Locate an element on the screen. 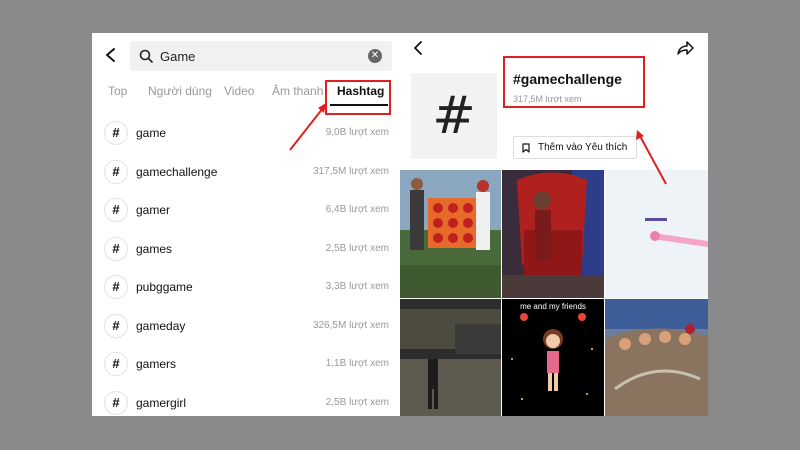 This screenshot has width=800, height=450. add-to-favorites-label: Thêm vào Yêu thích is located at coordinates (583, 147).